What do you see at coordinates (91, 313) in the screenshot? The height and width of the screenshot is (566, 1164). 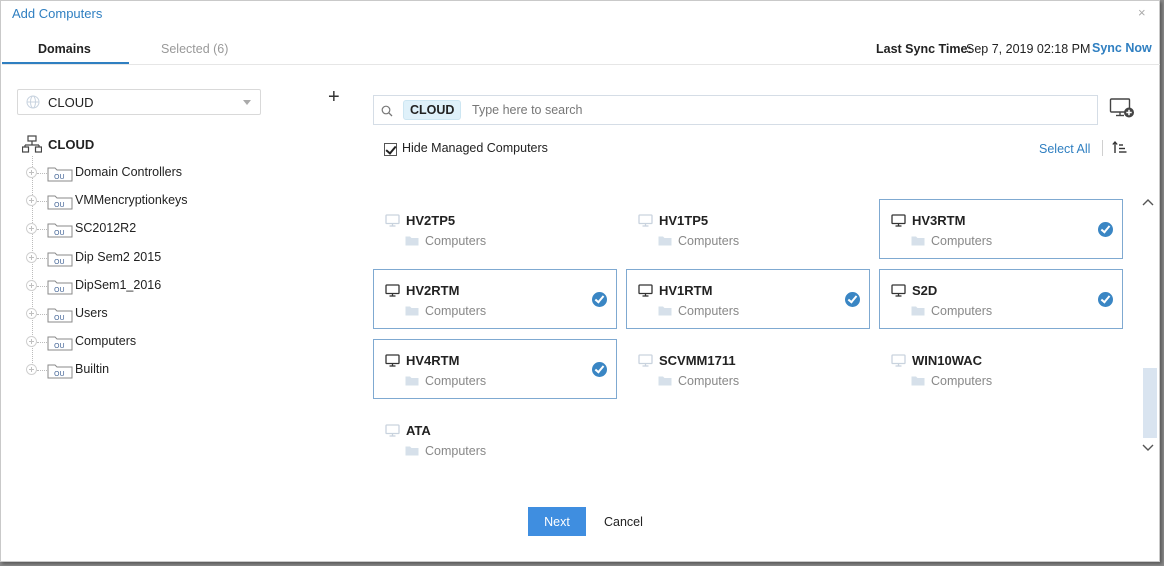 I see `tree-item-label: Users` at bounding box center [91, 313].